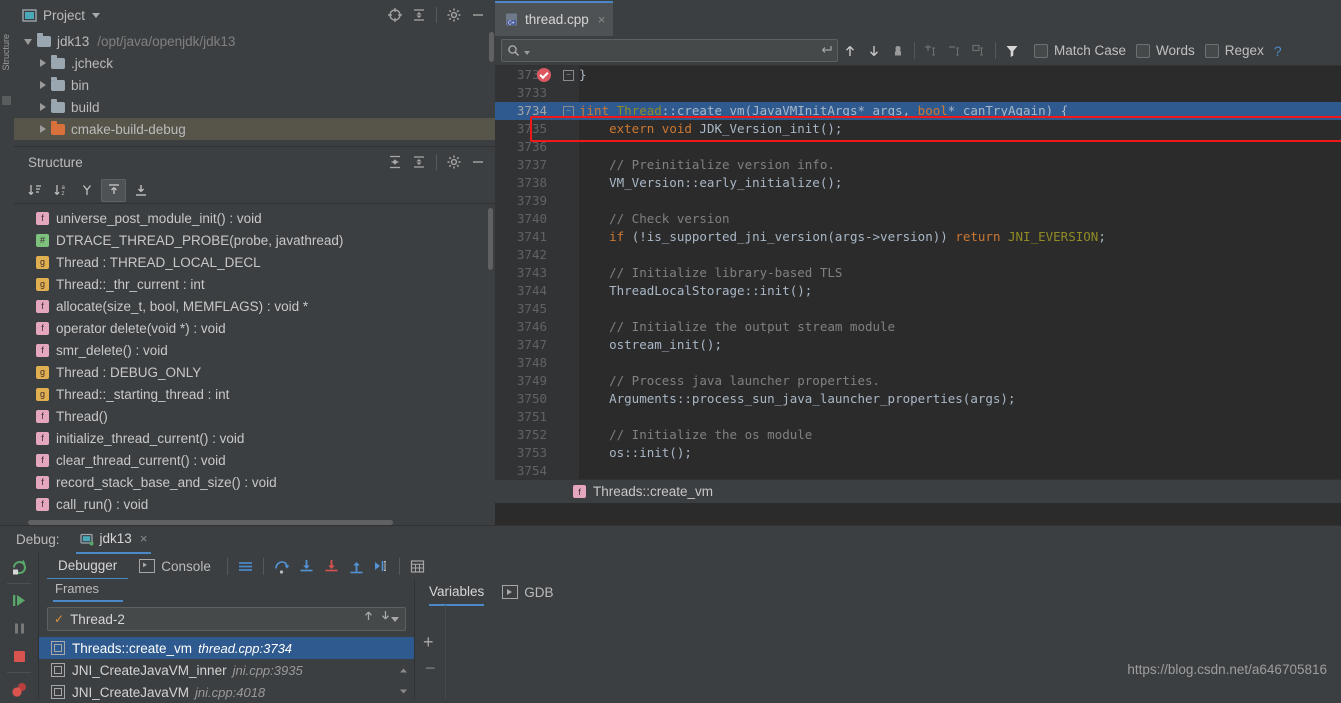  What do you see at coordinates (281, 566) in the screenshot?
I see `step-over-icon` at bounding box center [281, 566].